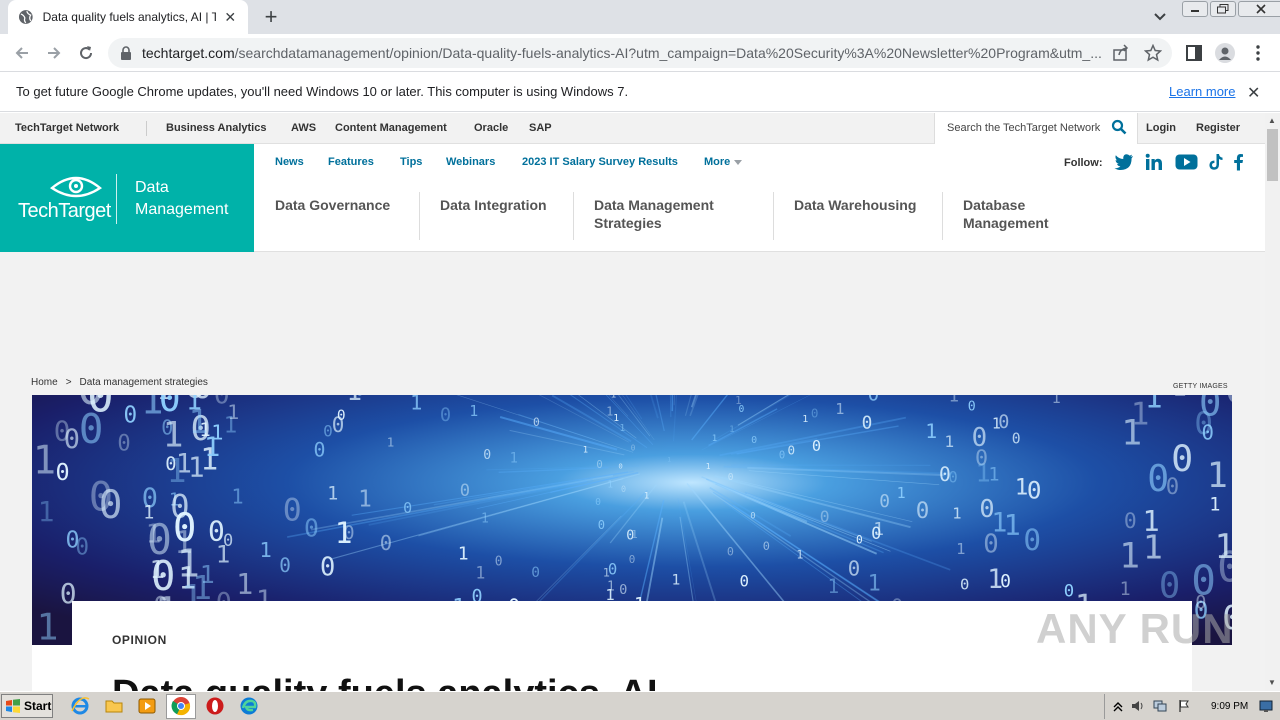 This screenshot has height=720, width=1280. What do you see at coordinates (22, 53) in the screenshot?
I see `back-button` at bounding box center [22, 53].